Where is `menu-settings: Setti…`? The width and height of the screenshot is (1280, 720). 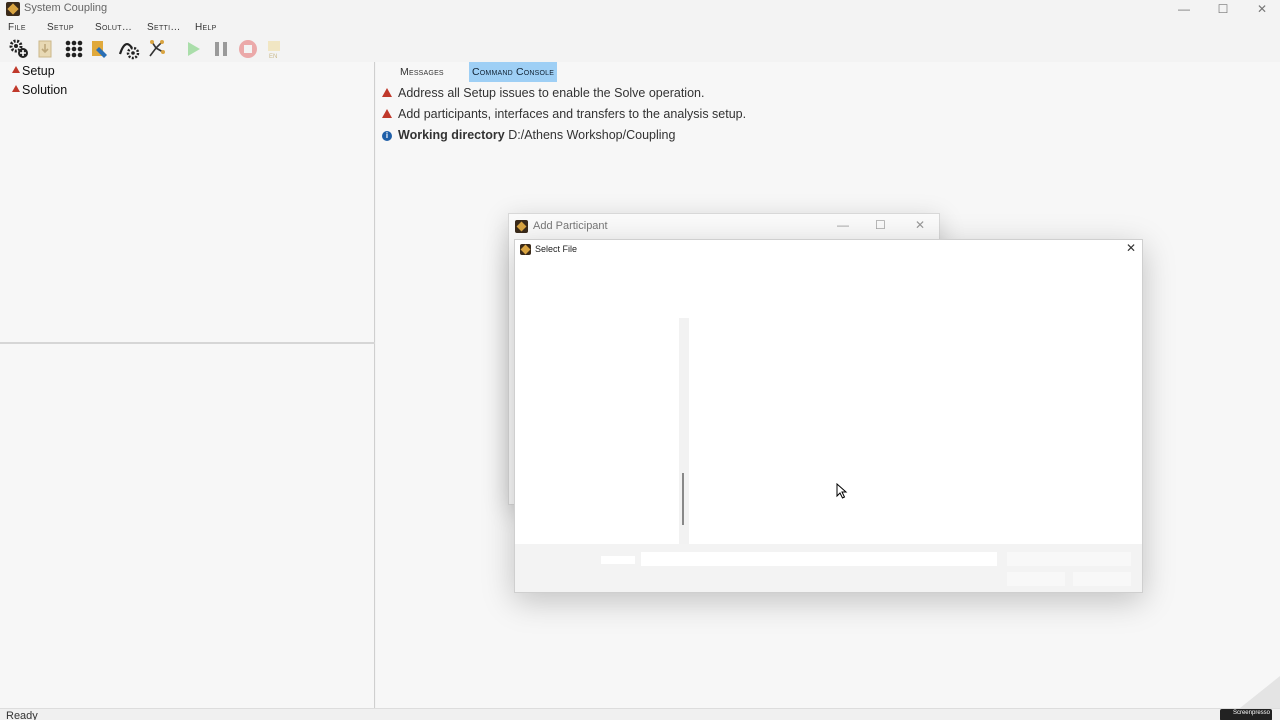
menu-settings: Setti… is located at coordinates (164, 27).